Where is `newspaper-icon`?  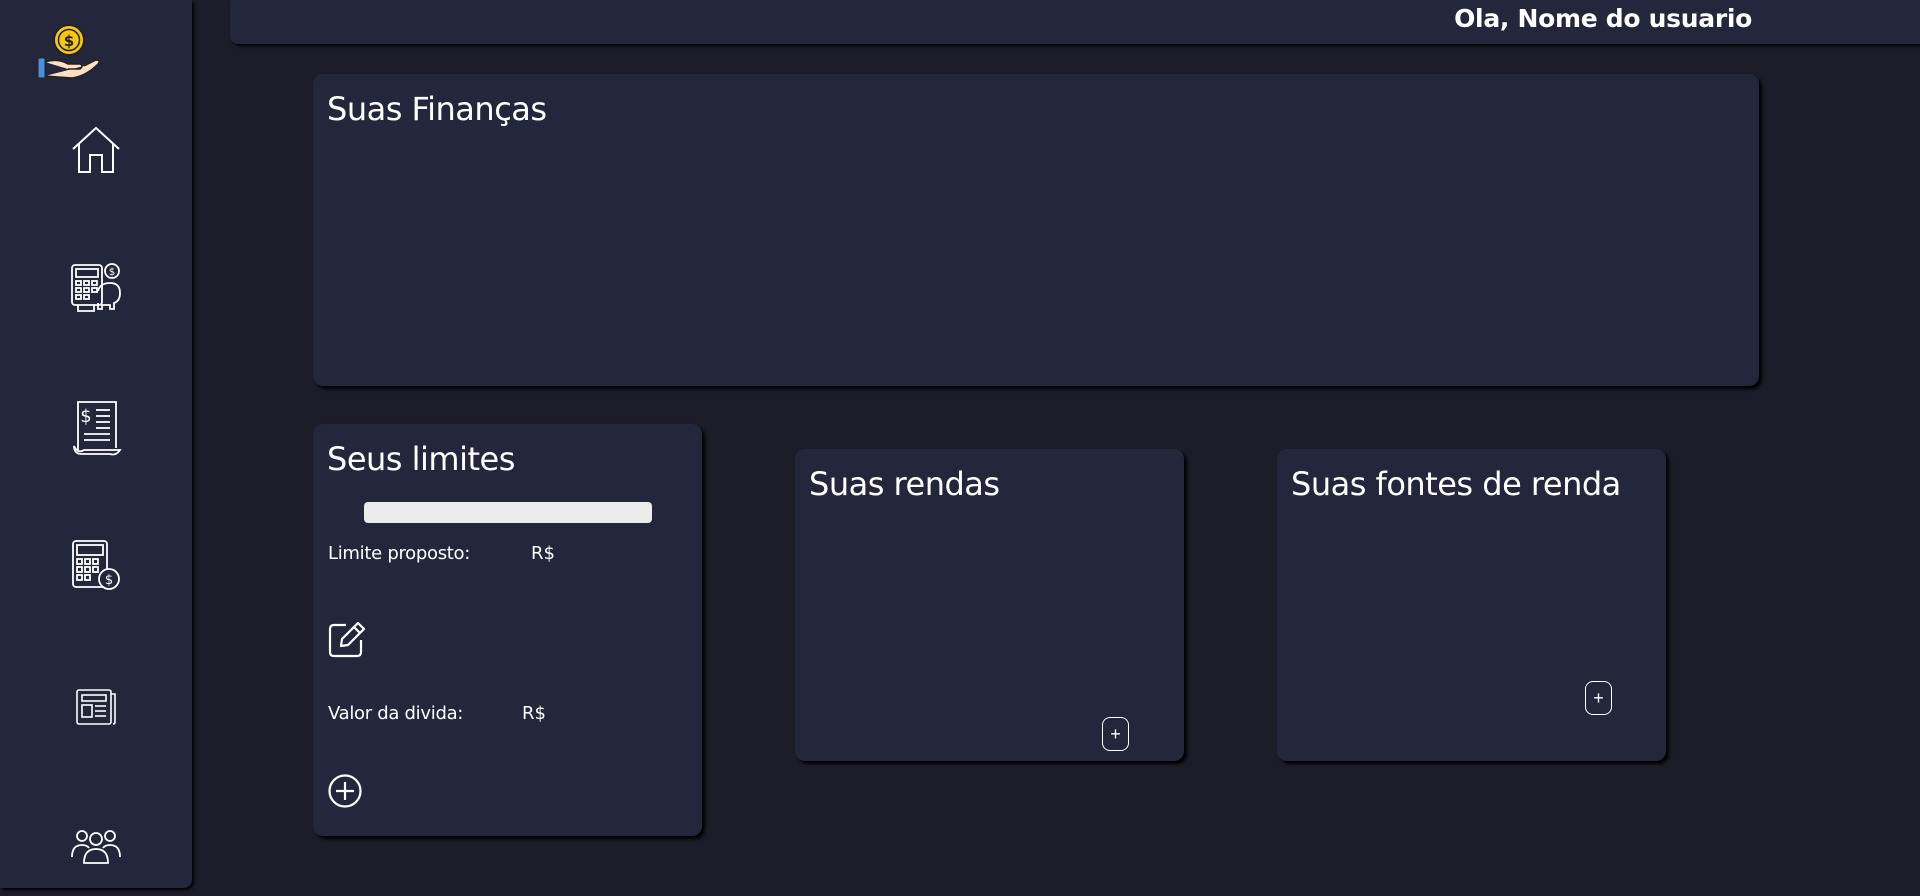 newspaper-icon is located at coordinates (96, 707).